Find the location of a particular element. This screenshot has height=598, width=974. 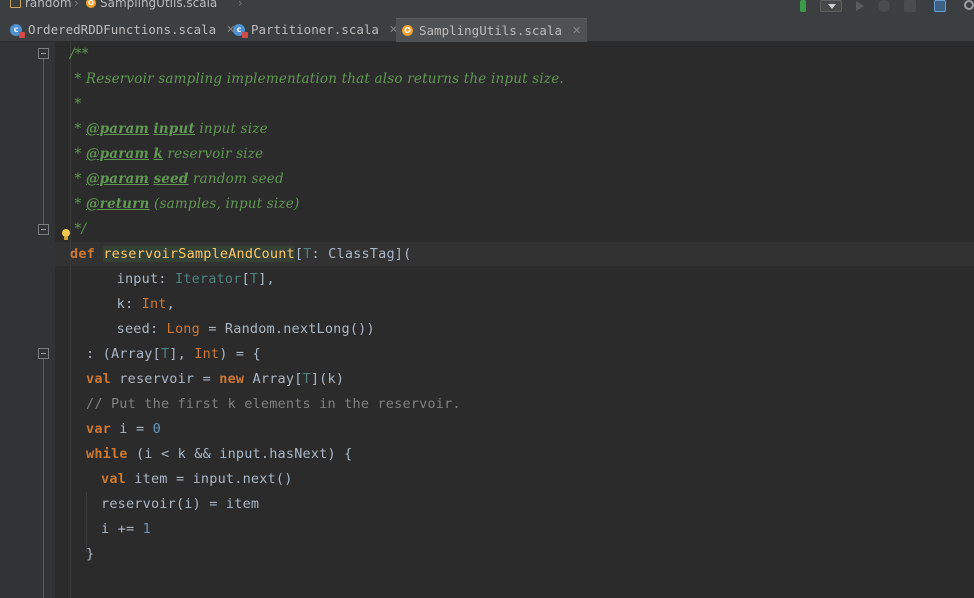

navigation-bar: random › O SamplingUtils.scala › is located at coordinates (487, 6).